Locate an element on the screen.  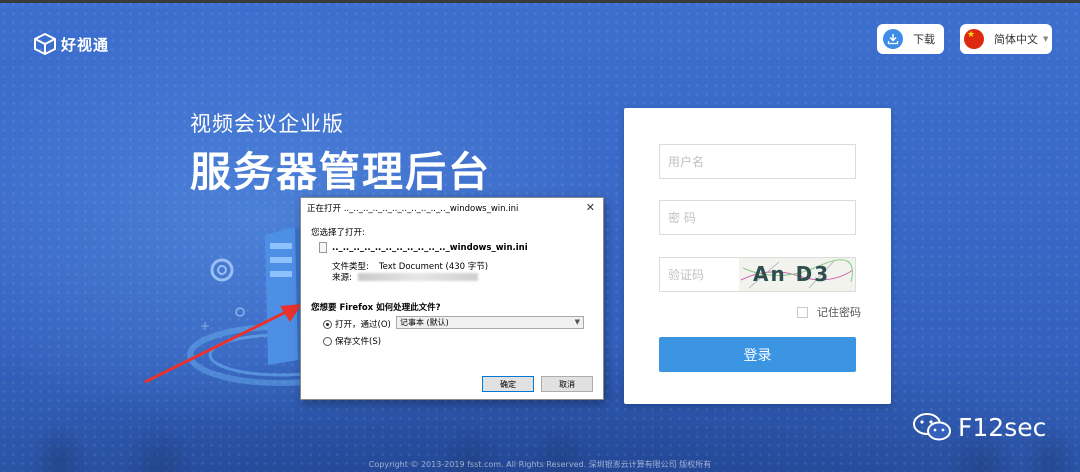
password-input is located at coordinates (757, 217).